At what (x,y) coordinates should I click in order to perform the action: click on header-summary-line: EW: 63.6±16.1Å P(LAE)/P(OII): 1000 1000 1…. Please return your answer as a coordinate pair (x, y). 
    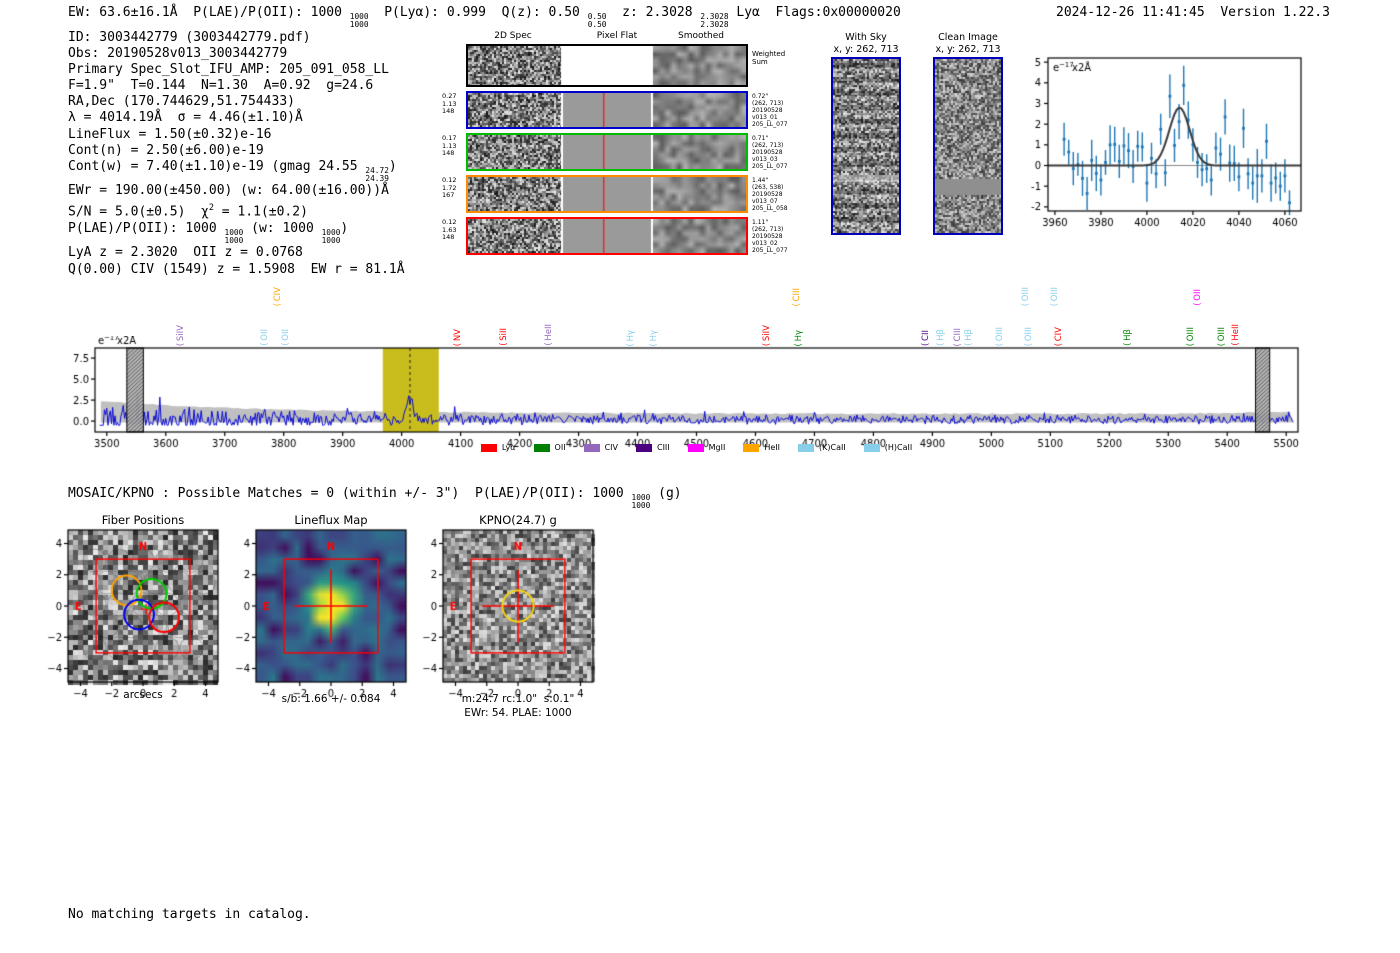
    Looking at the image, I should click on (484, 17).